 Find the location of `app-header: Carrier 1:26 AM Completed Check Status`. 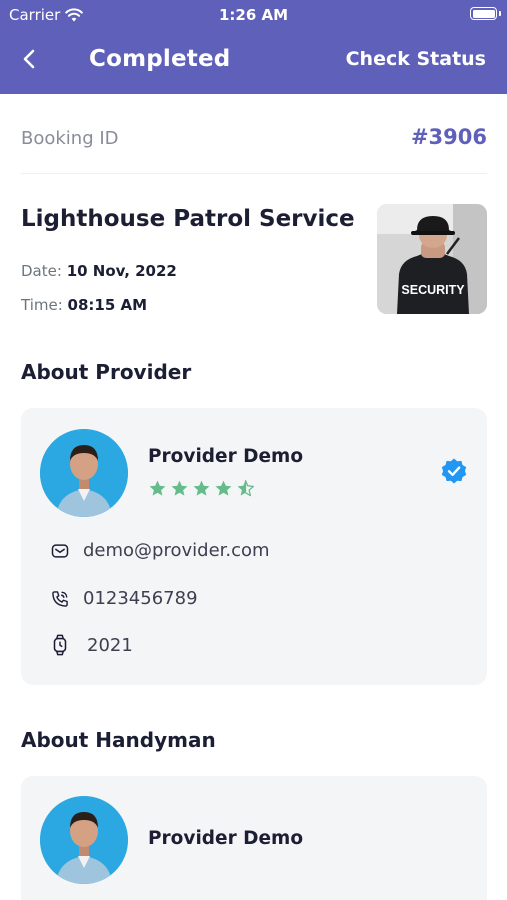

app-header: Carrier 1:26 AM Completed Check Status is located at coordinates (253, 47).